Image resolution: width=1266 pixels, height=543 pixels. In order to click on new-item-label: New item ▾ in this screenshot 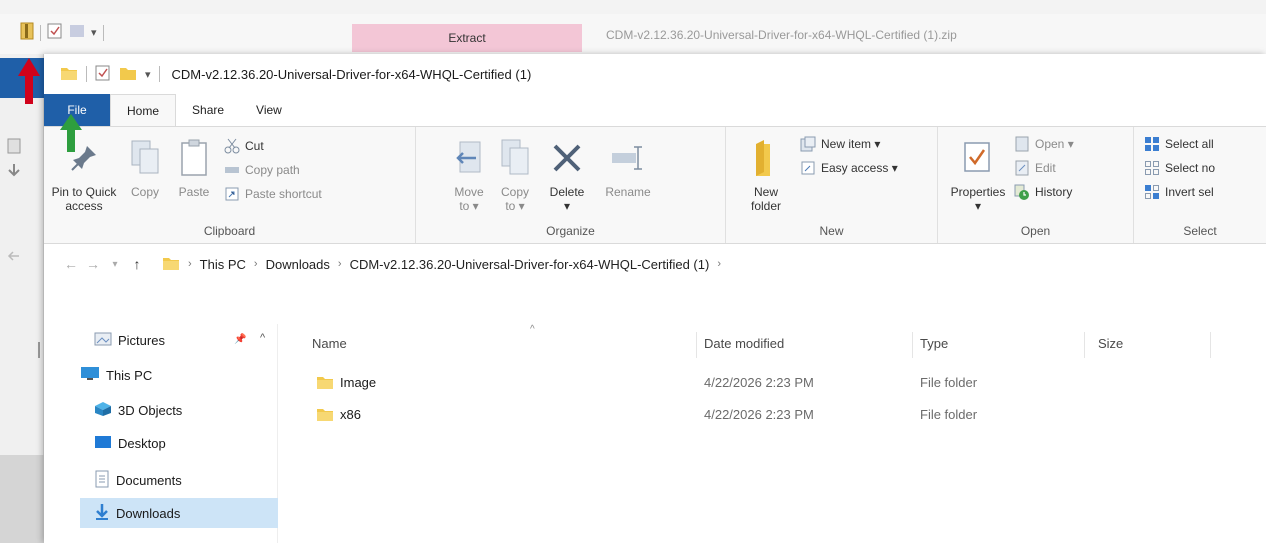, I will do `click(851, 144)`.